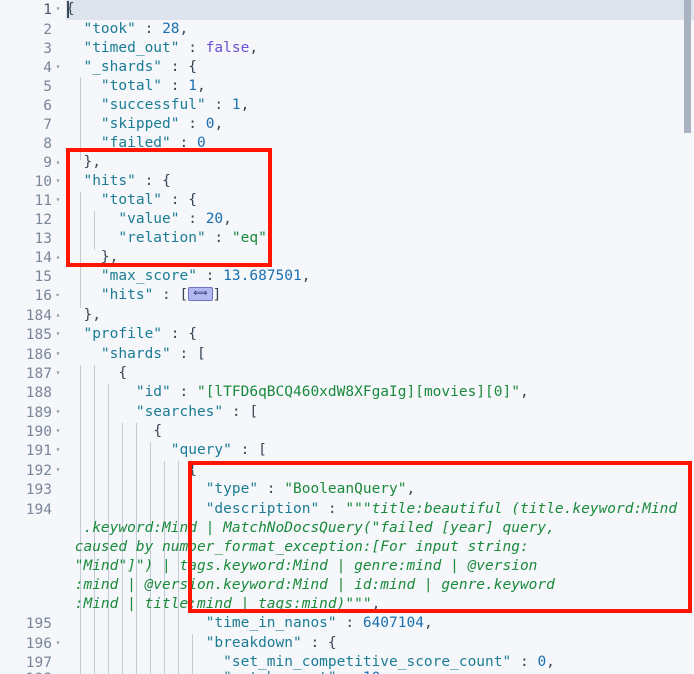 This screenshot has width=694, height=674. What do you see at coordinates (33, 9) in the screenshot?
I see `gutter-line-1: 1 ▾` at bounding box center [33, 9].